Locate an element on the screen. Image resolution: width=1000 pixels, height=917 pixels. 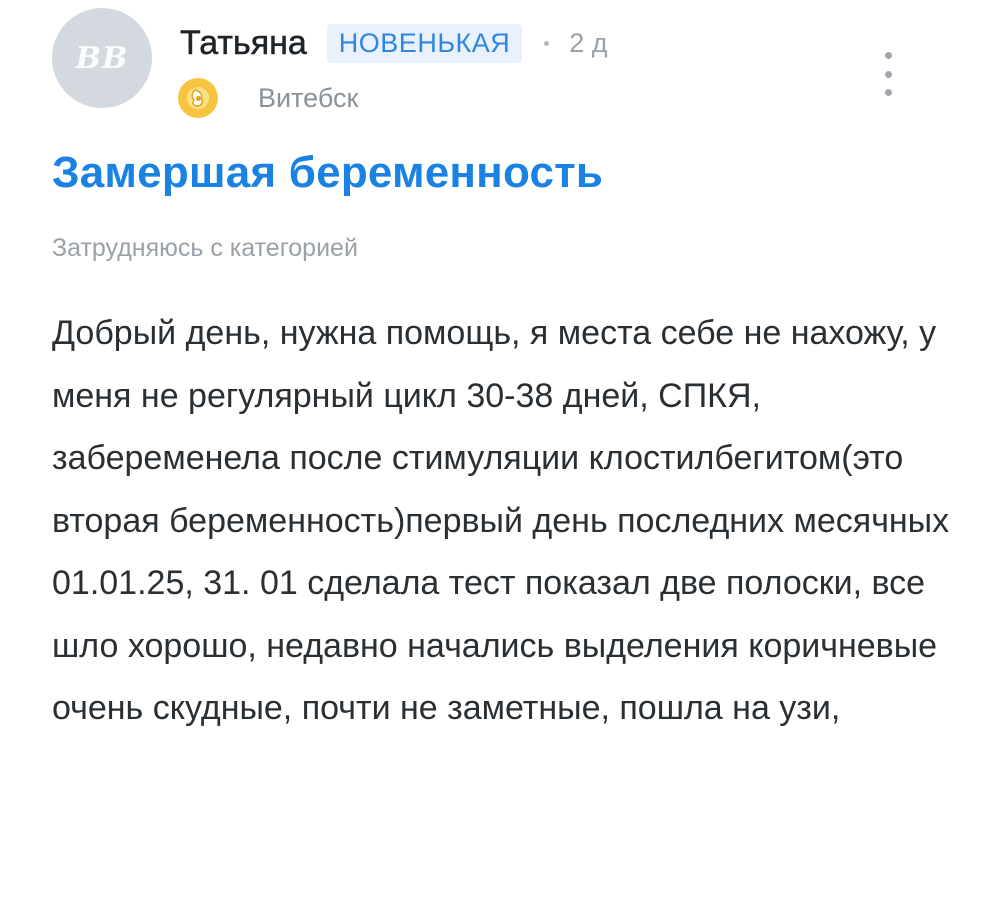
post-category: Затрудняюсь с категорией is located at coordinates (205, 248).